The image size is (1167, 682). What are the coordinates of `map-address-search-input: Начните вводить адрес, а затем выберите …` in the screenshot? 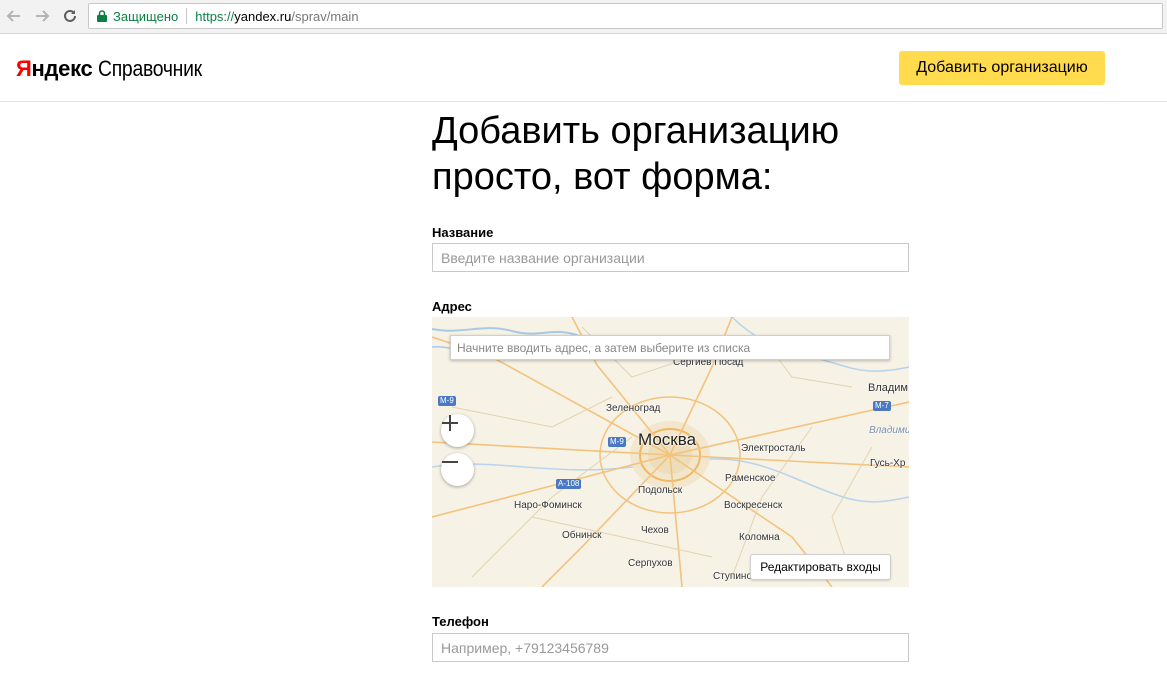 It's located at (670, 347).